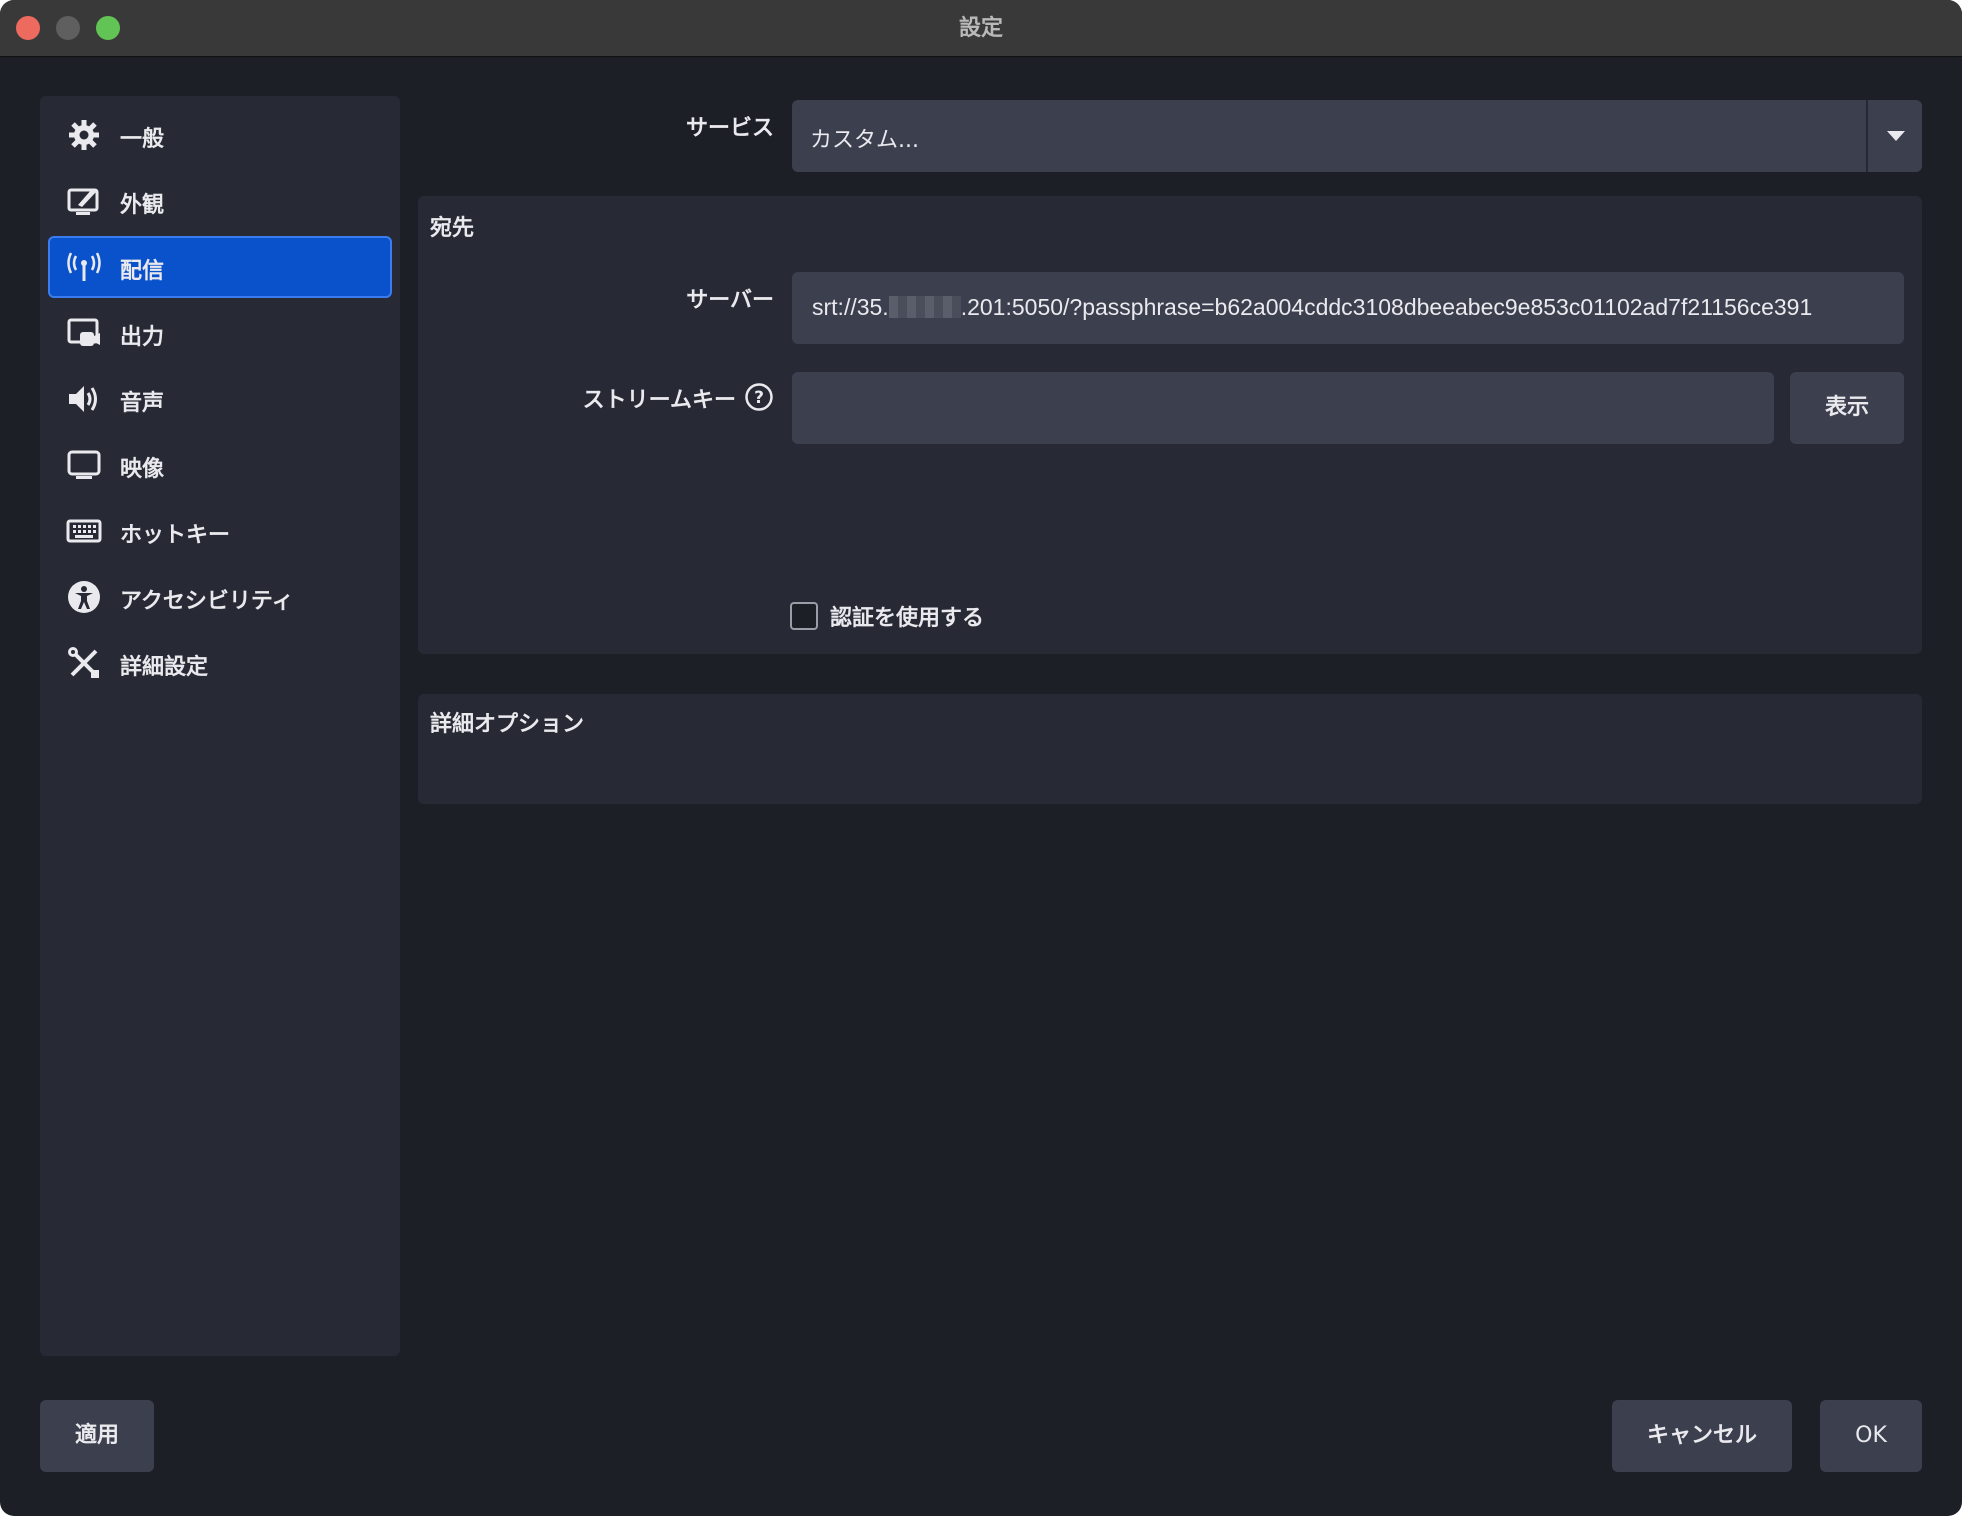 Image resolution: width=1962 pixels, height=1516 pixels. What do you see at coordinates (83, 399) in the screenshot?
I see `speaker-icon` at bounding box center [83, 399].